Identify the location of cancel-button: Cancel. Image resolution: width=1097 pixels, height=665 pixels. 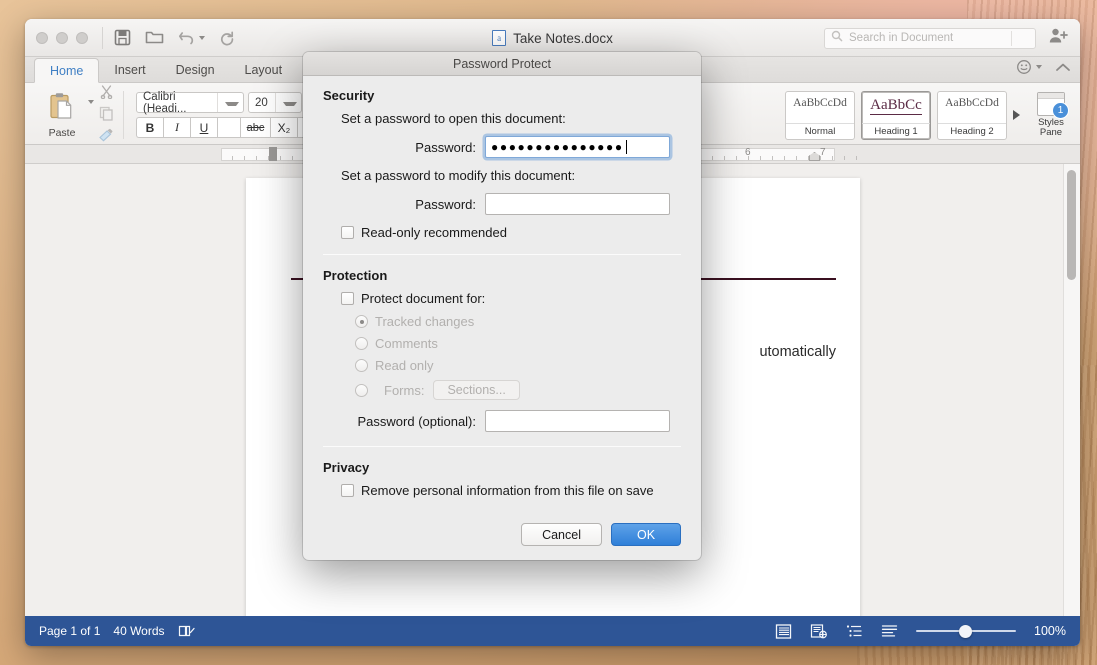
(561, 534).